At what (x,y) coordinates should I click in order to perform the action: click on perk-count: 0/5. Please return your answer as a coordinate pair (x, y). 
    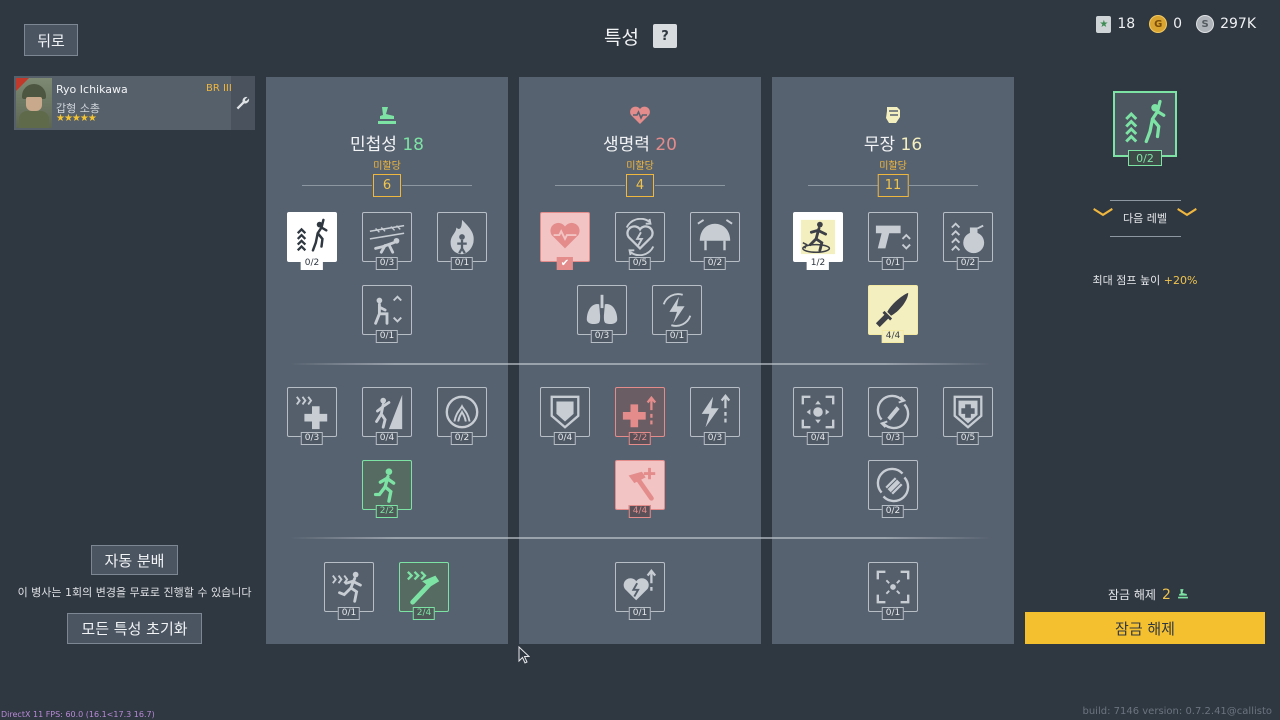
    Looking at the image, I should click on (968, 438).